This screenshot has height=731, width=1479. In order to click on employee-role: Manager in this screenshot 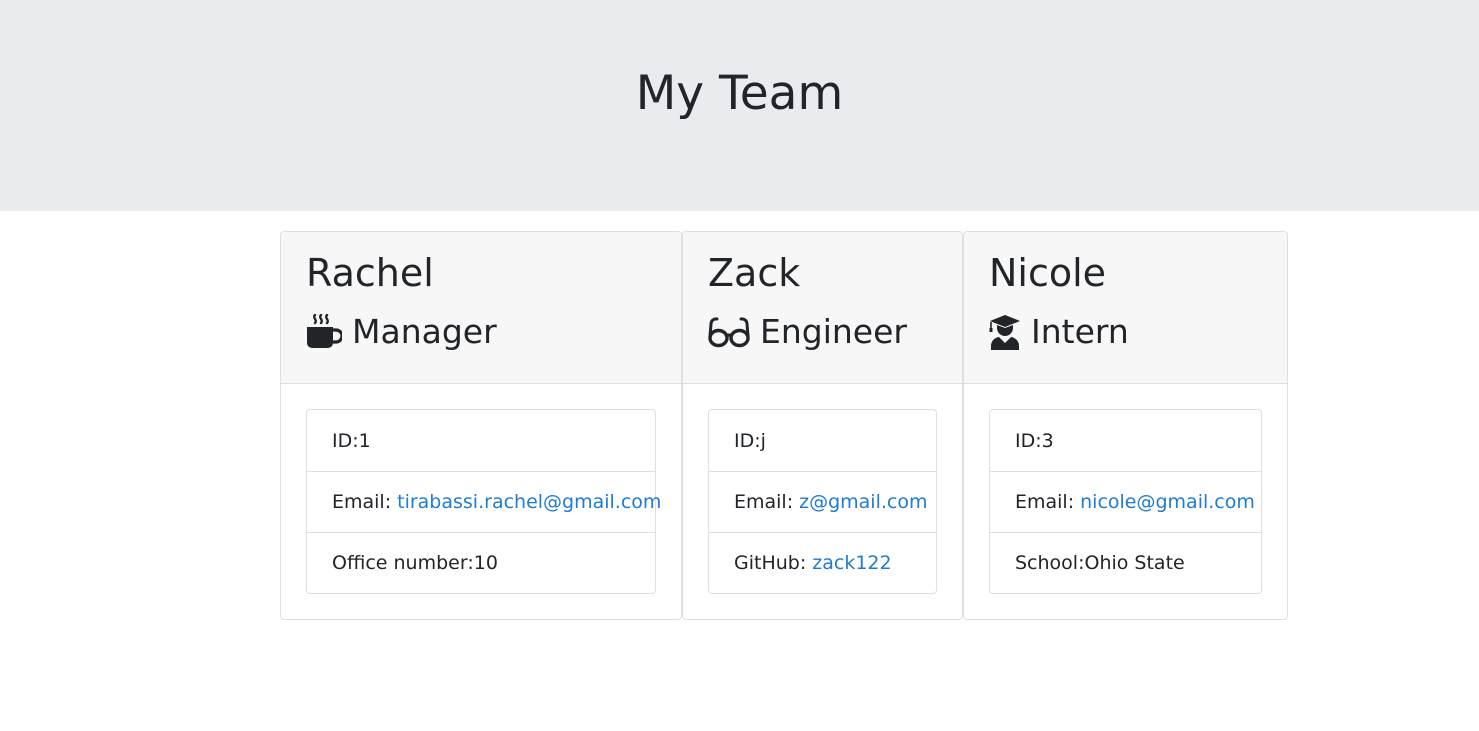, I will do `click(401, 332)`.